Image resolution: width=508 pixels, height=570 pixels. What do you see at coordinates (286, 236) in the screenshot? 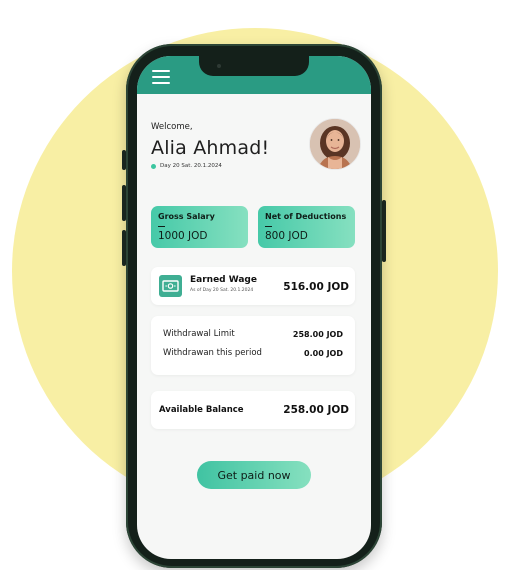
I see `net-of-deductions-value: 800 JOD` at bounding box center [286, 236].